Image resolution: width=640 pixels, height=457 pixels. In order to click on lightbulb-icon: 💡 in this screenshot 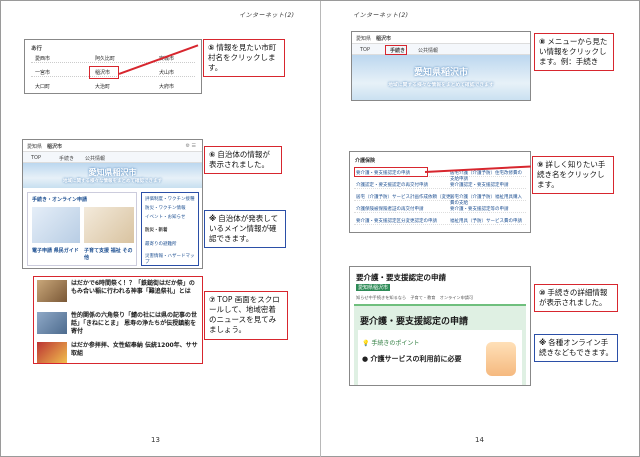, I will do `click(366, 343)`.